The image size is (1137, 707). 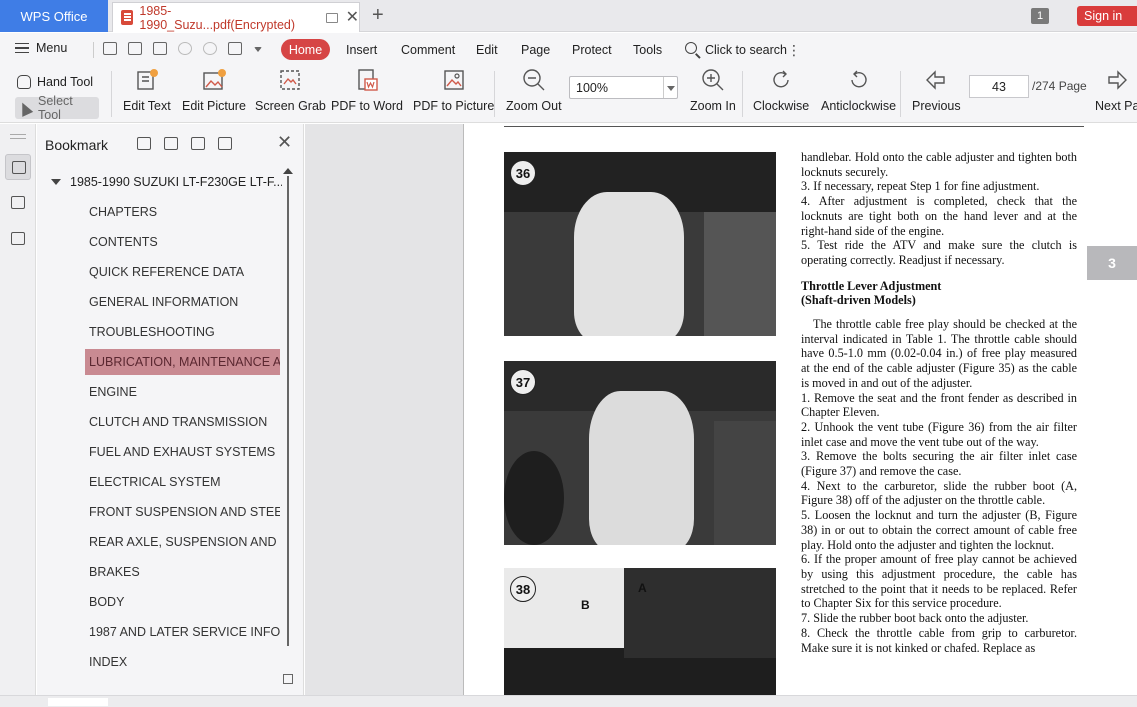 I want to click on current-page-input: 43, so click(x=999, y=86).